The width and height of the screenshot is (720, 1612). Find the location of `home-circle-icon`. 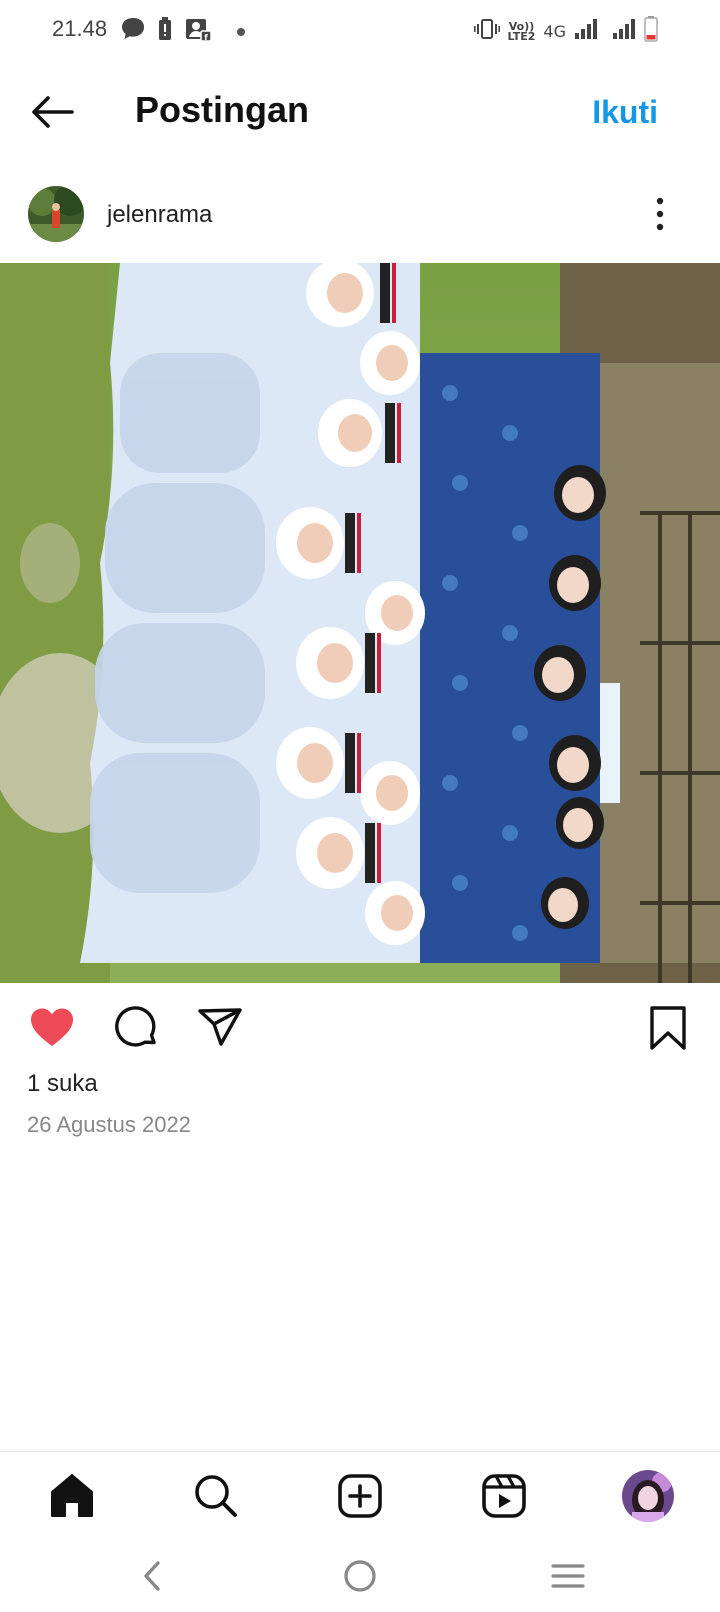

home-circle-icon is located at coordinates (360, 1576).